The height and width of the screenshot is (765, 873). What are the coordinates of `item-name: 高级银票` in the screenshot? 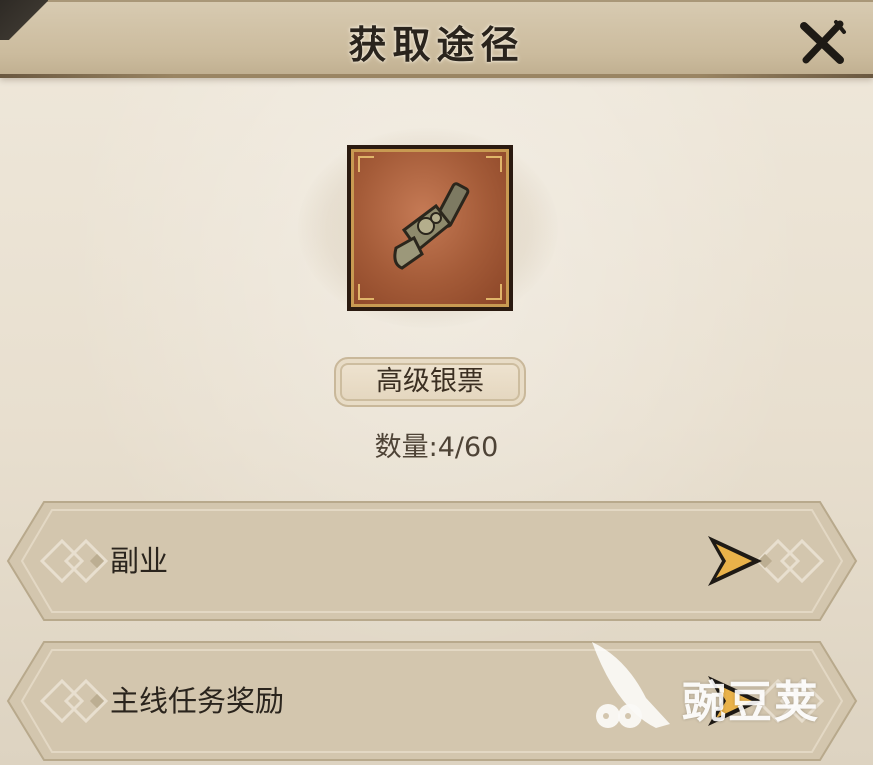 It's located at (430, 381).